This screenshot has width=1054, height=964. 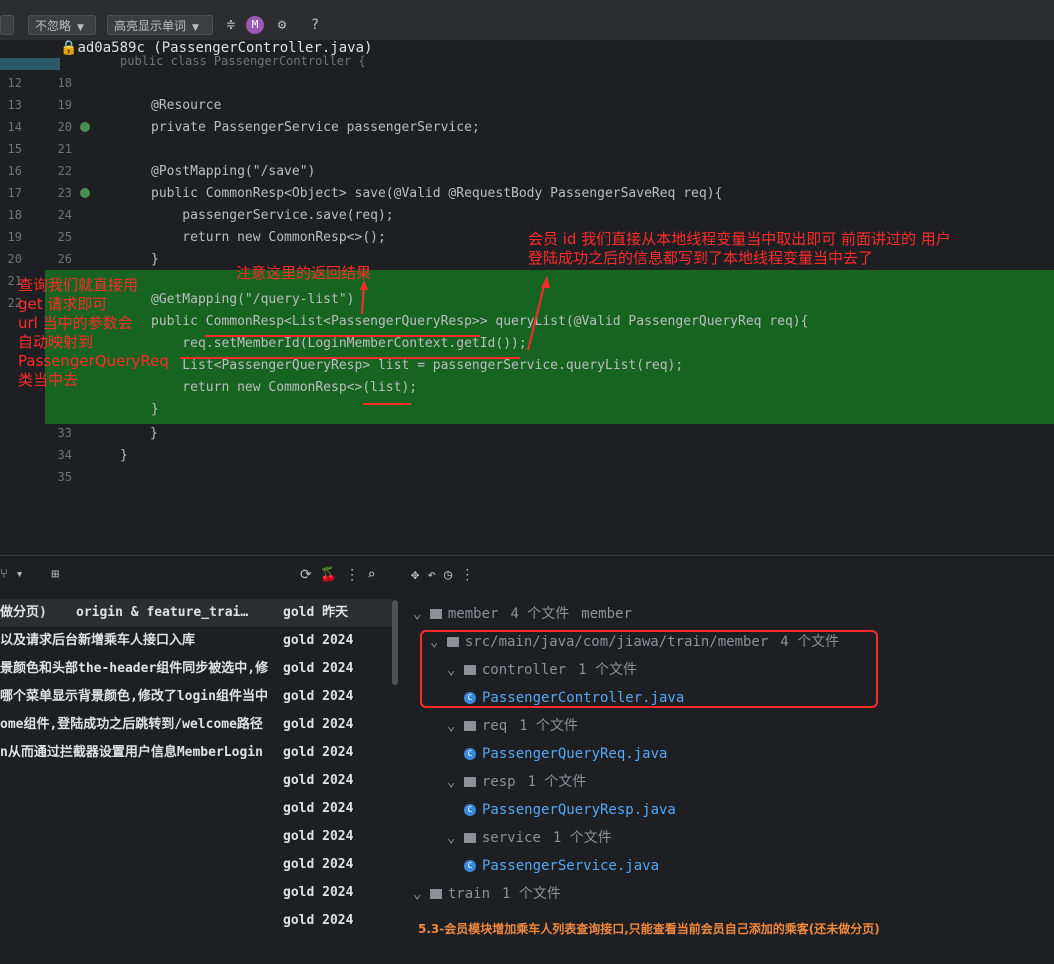 What do you see at coordinates (469, 894) in the screenshot?
I see `tree-item-name: train` at bounding box center [469, 894].